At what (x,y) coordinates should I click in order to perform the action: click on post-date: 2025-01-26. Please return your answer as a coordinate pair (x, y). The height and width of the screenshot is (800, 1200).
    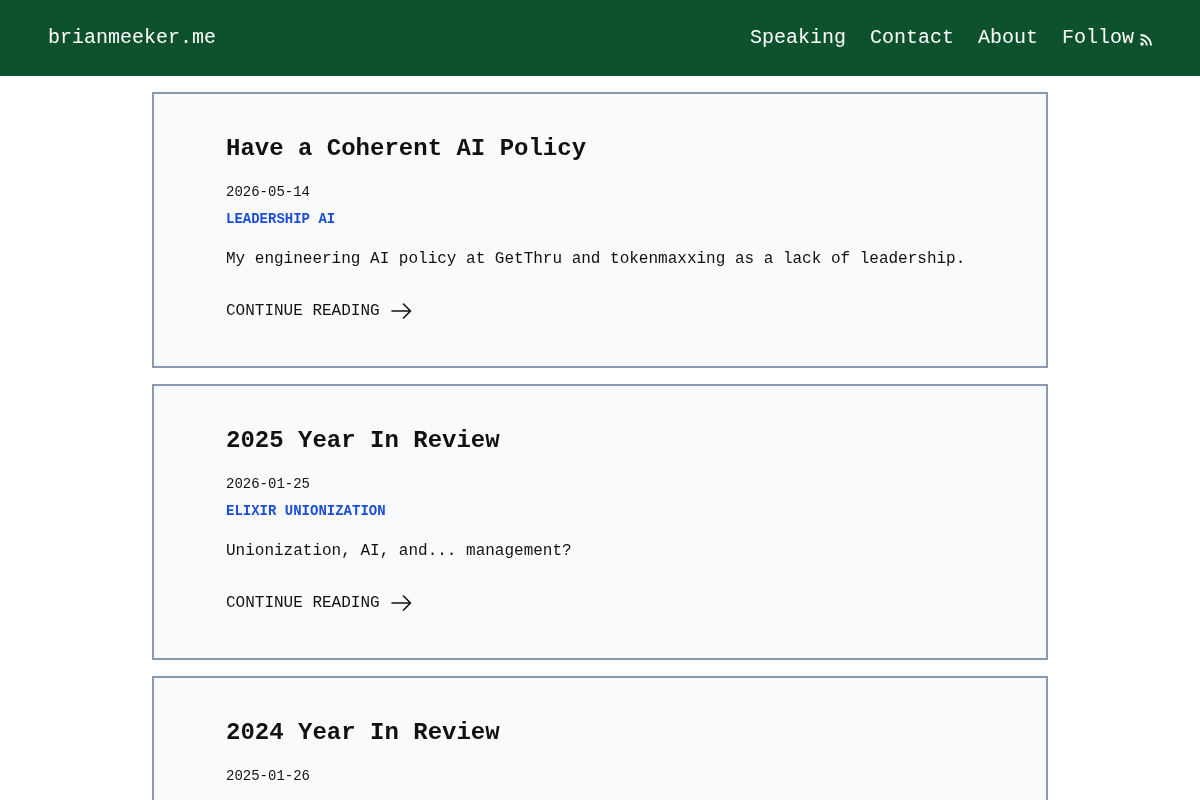
    Looking at the image, I should click on (268, 776).